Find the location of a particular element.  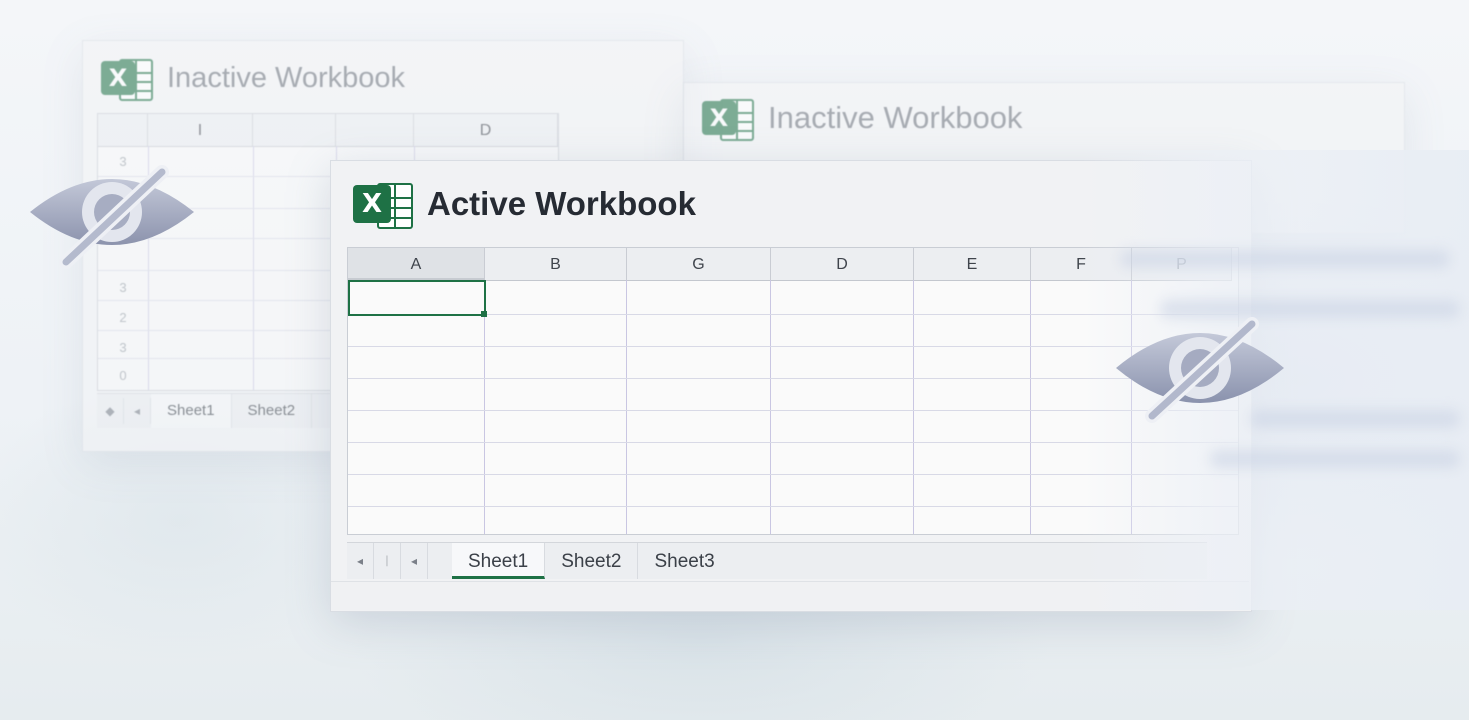

column-header-e: E is located at coordinates (972, 264).